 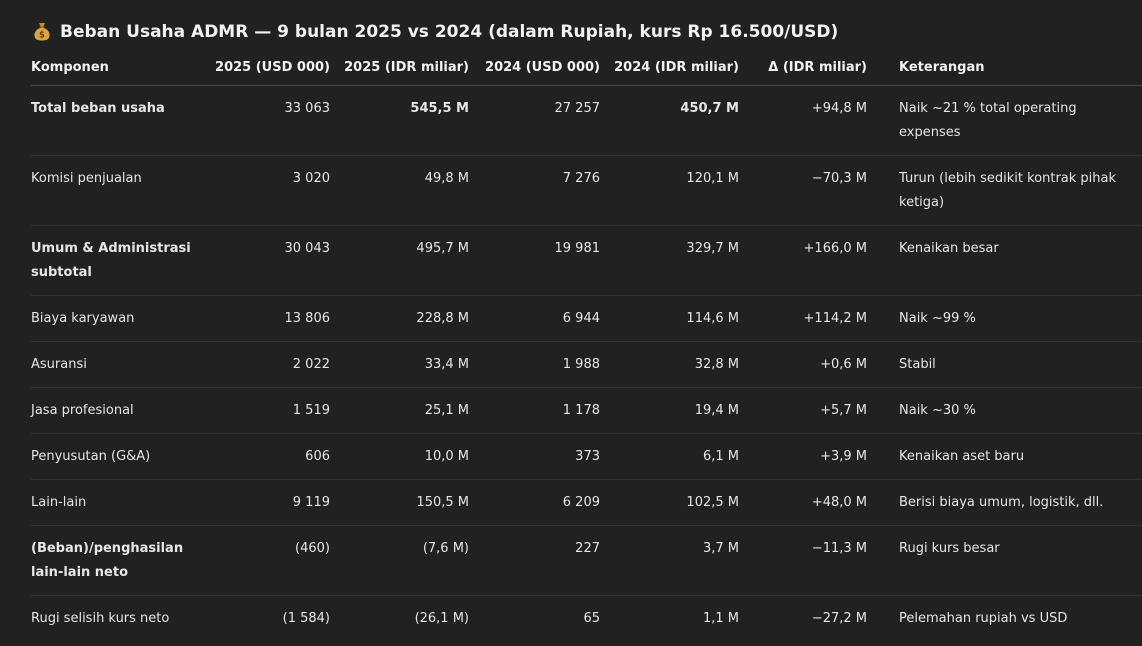 What do you see at coordinates (399, 120) in the screenshot?
I see `cell-idr-2025: 545,5 M` at bounding box center [399, 120].